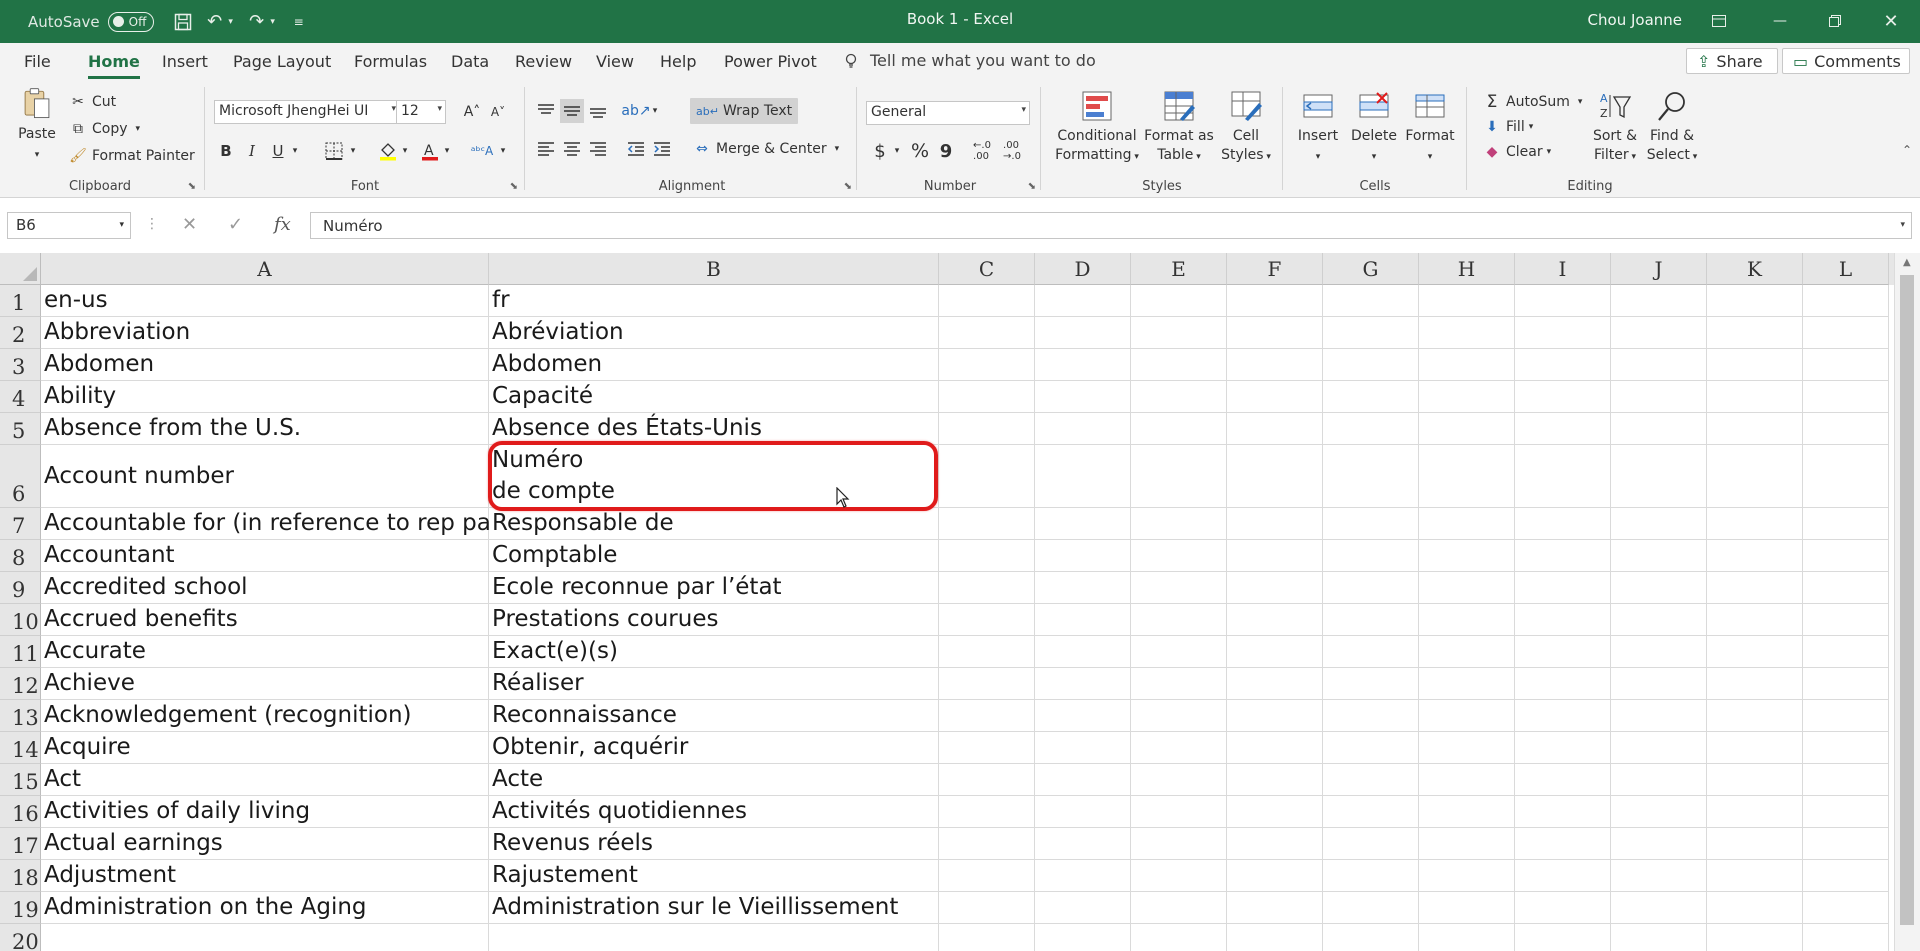  I want to click on row-header: 16, so click(20, 812).